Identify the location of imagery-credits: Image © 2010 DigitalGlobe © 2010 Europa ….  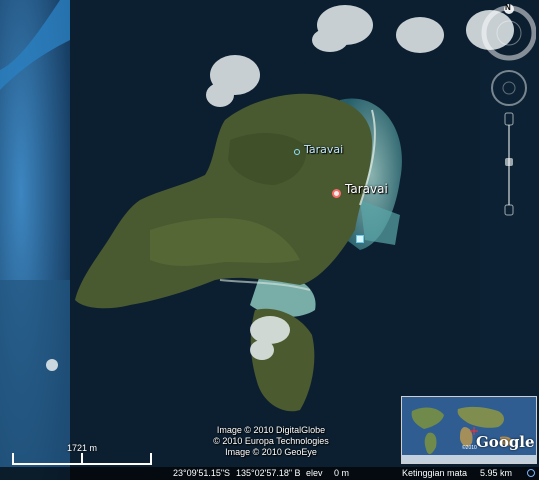
(271, 441).